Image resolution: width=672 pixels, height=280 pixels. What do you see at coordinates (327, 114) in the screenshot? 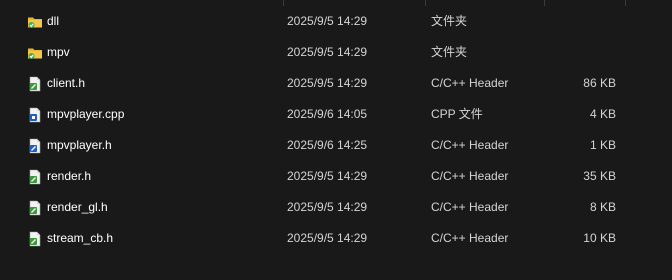
I see `file-modified: 2025/9/6 14:05` at bounding box center [327, 114].